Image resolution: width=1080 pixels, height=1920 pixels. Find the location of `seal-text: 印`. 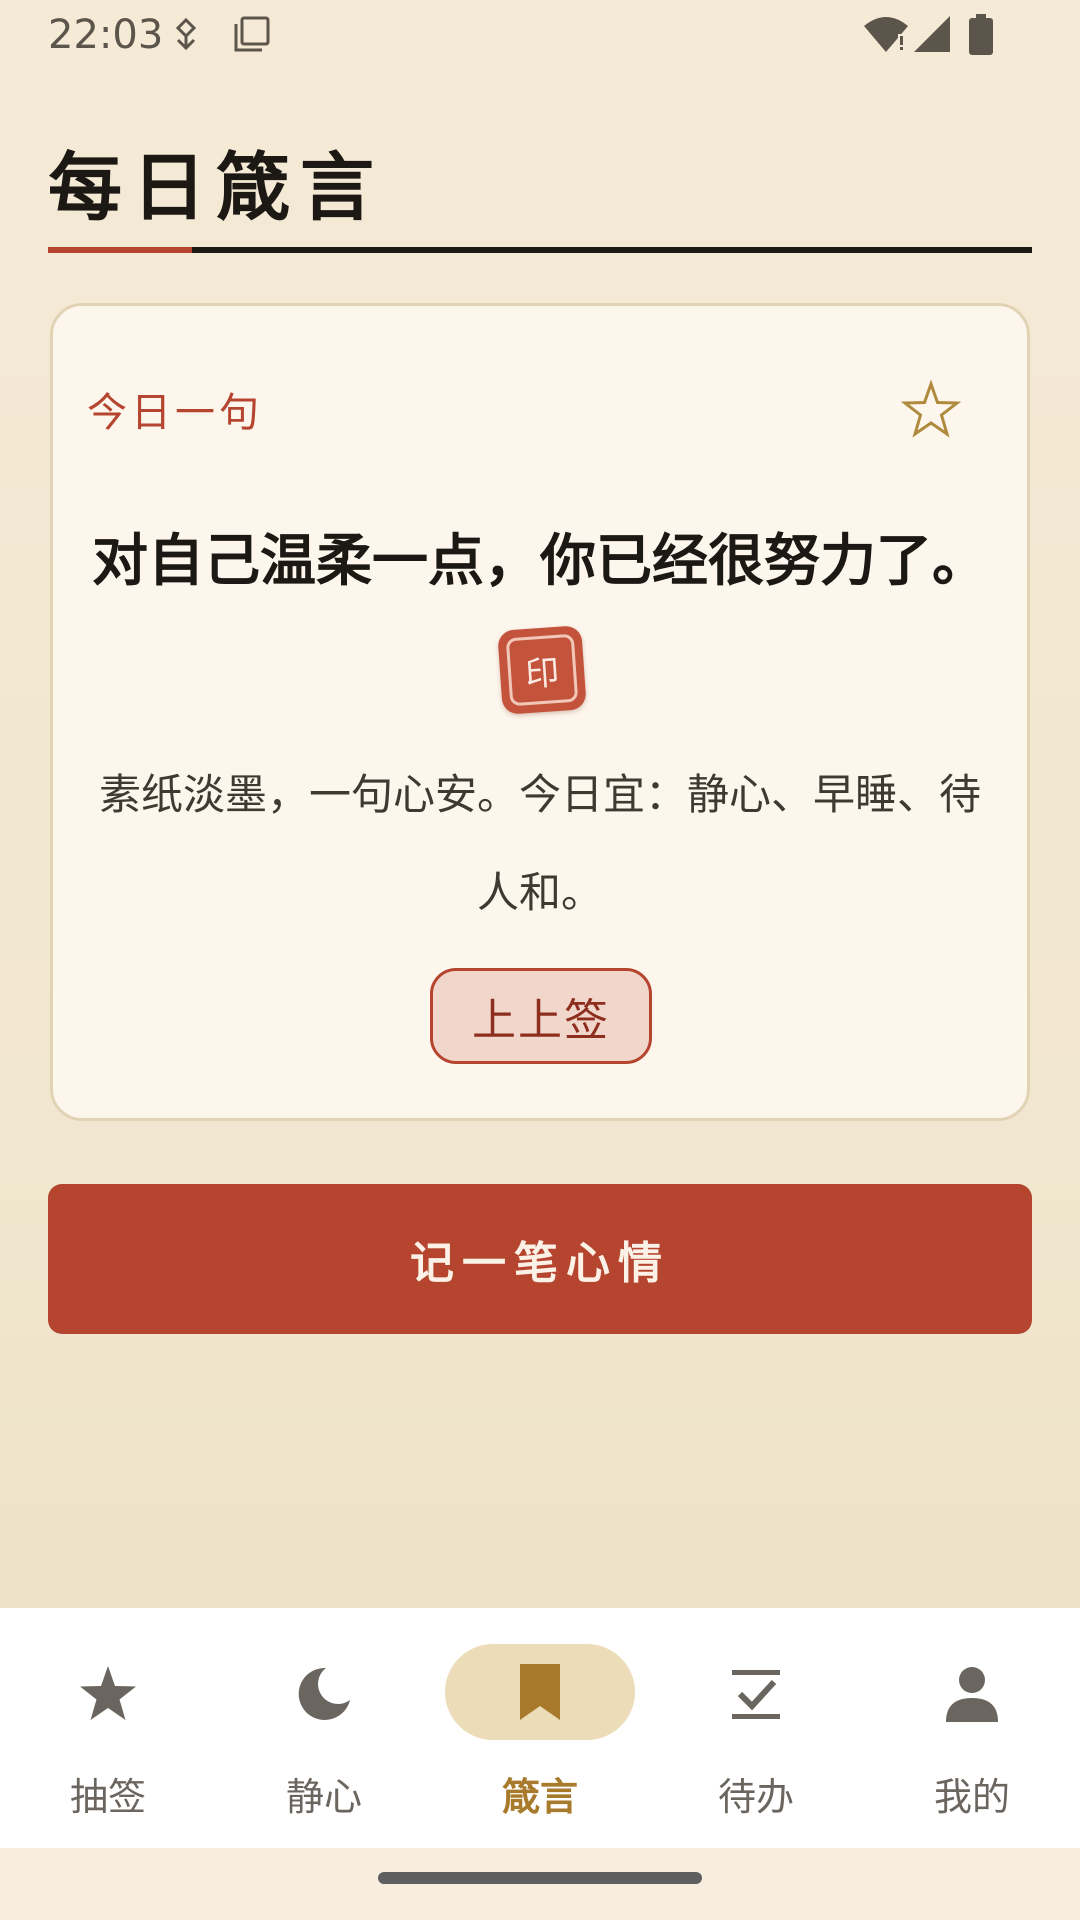

seal-text: 印 is located at coordinates (542, 670).